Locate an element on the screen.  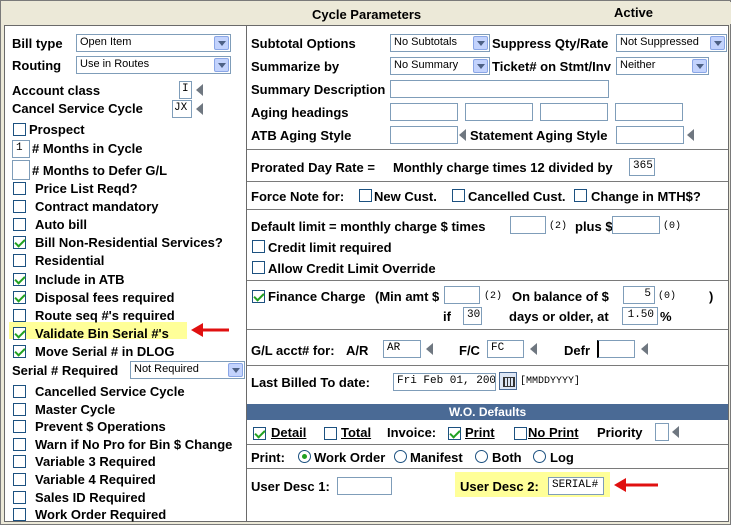
cancelled-cust-checkbox is located at coordinates (458, 195).